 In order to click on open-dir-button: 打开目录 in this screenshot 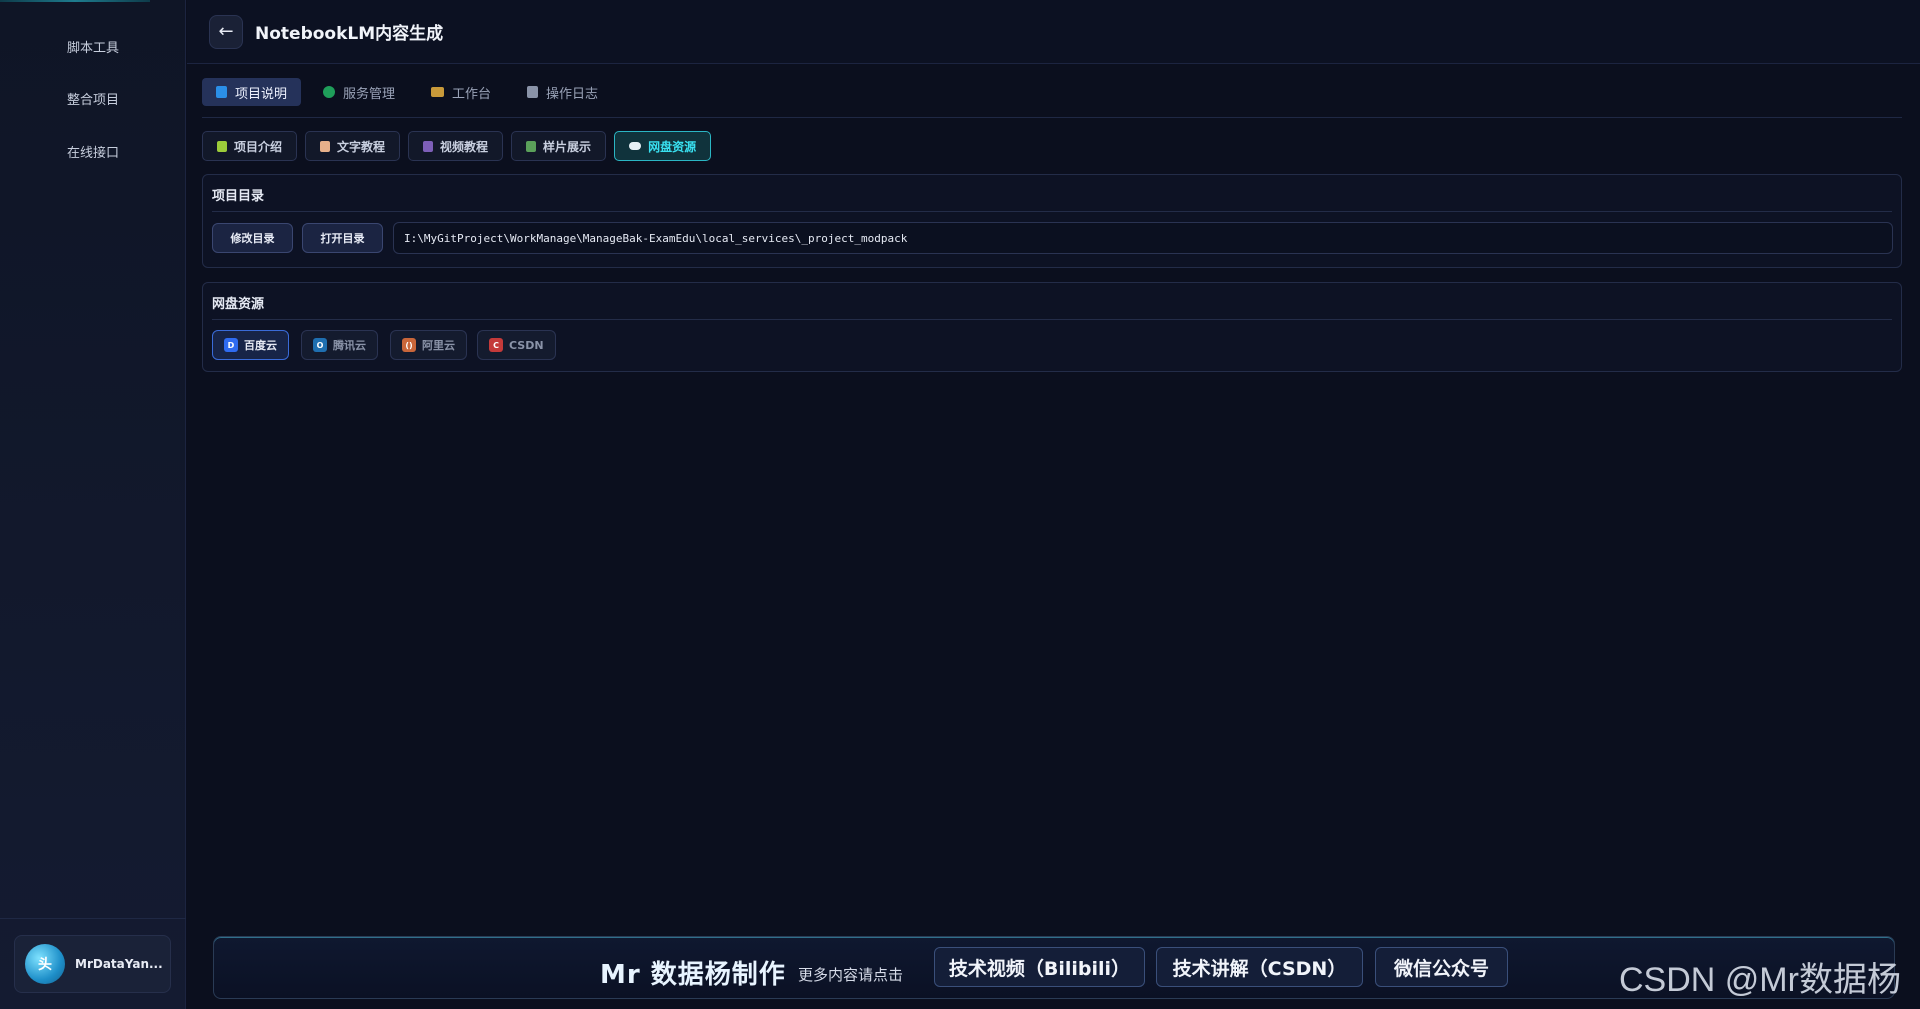, I will do `click(342, 238)`.